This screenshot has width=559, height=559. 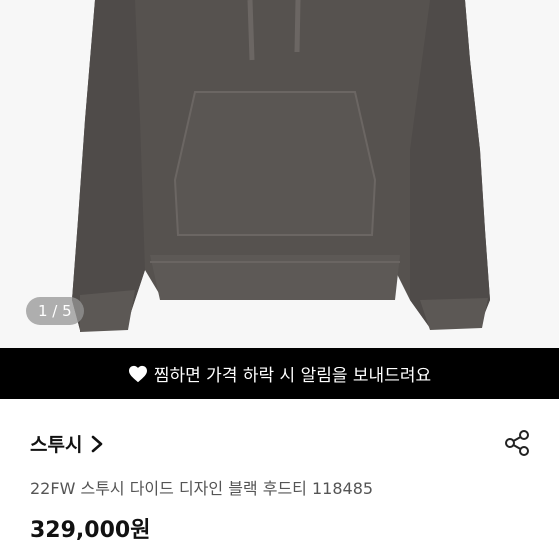 What do you see at coordinates (517, 443) in the screenshot?
I see `share-icon` at bounding box center [517, 443].